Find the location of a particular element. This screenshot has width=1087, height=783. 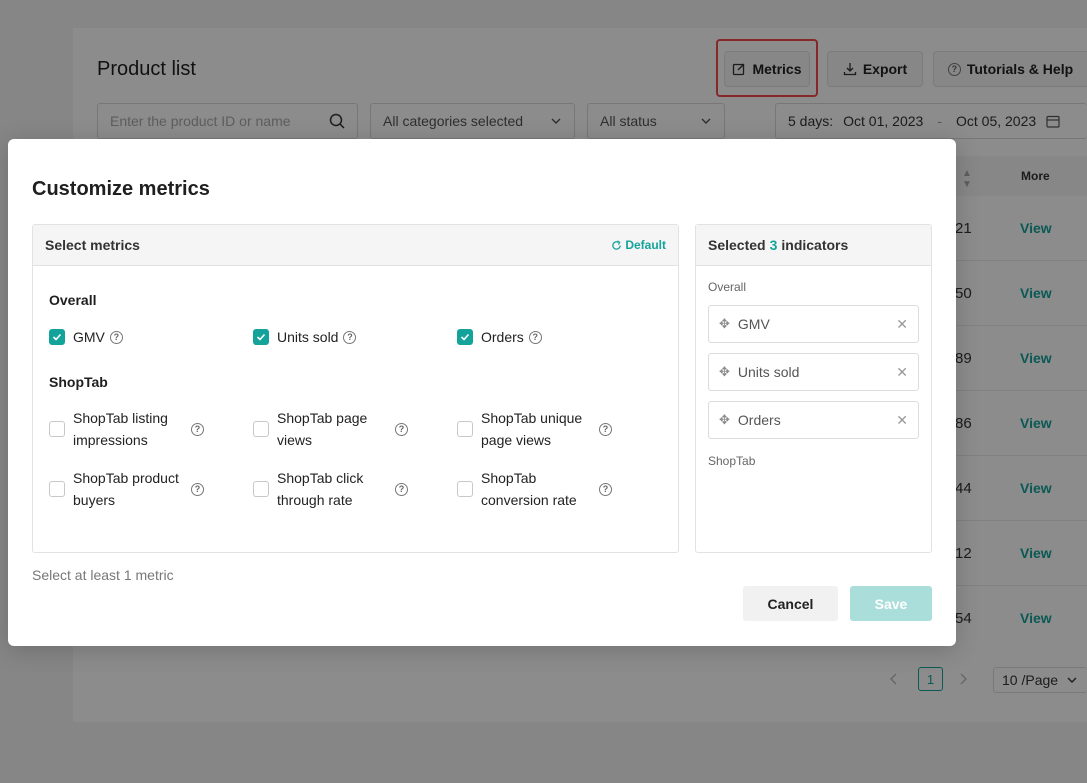

selected-item-units-sold: ✥ Units sold ✕ is located at coordinates (813, 372).